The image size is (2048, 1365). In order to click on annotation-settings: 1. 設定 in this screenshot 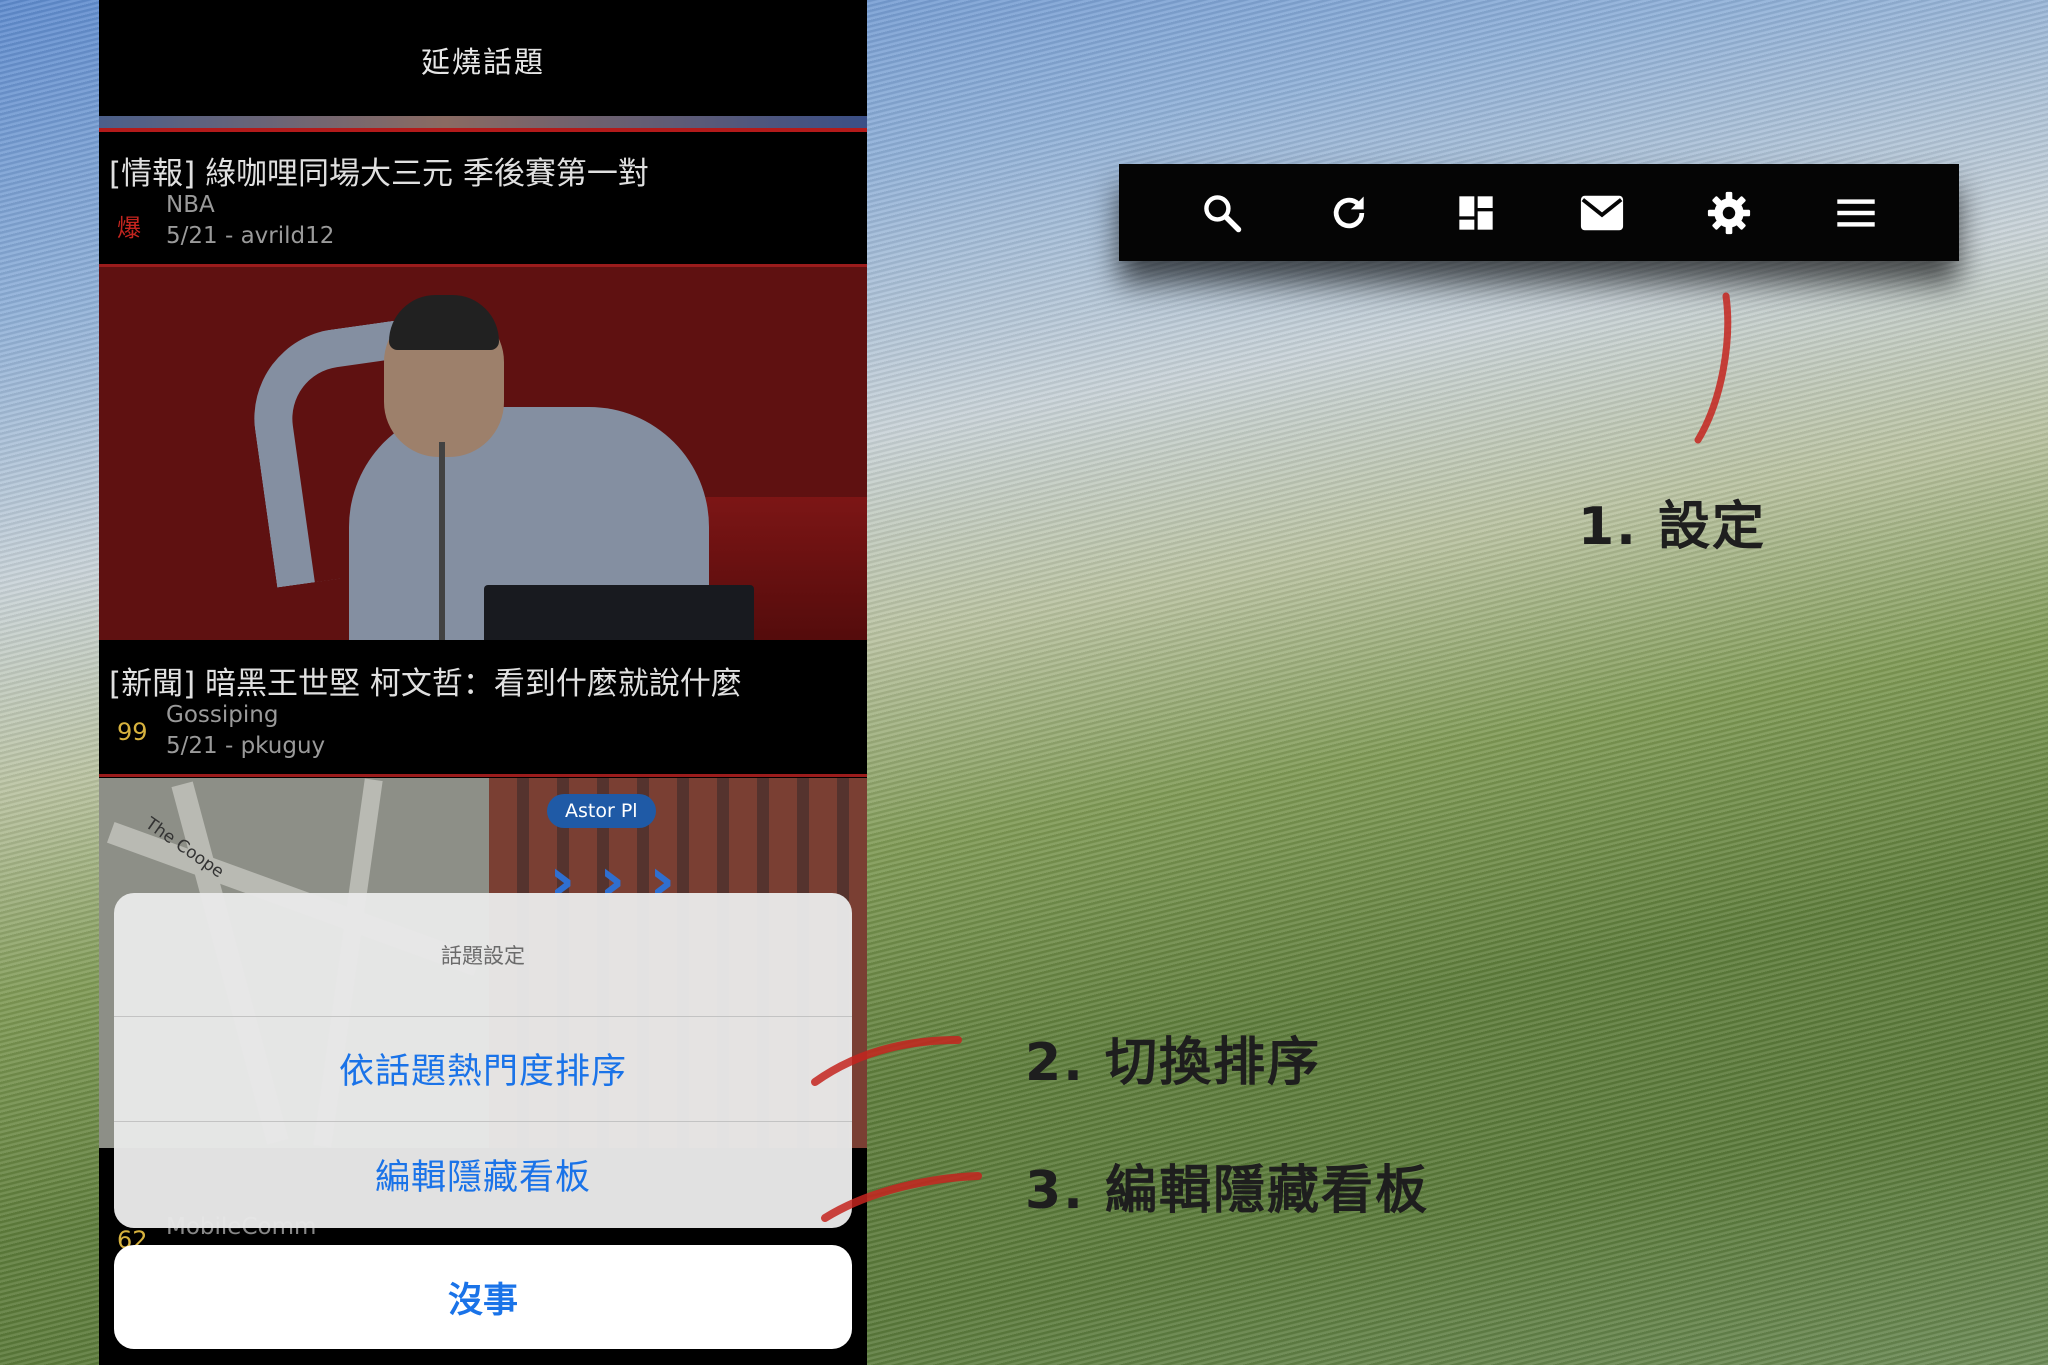, I will do `click(1672, 527)`.